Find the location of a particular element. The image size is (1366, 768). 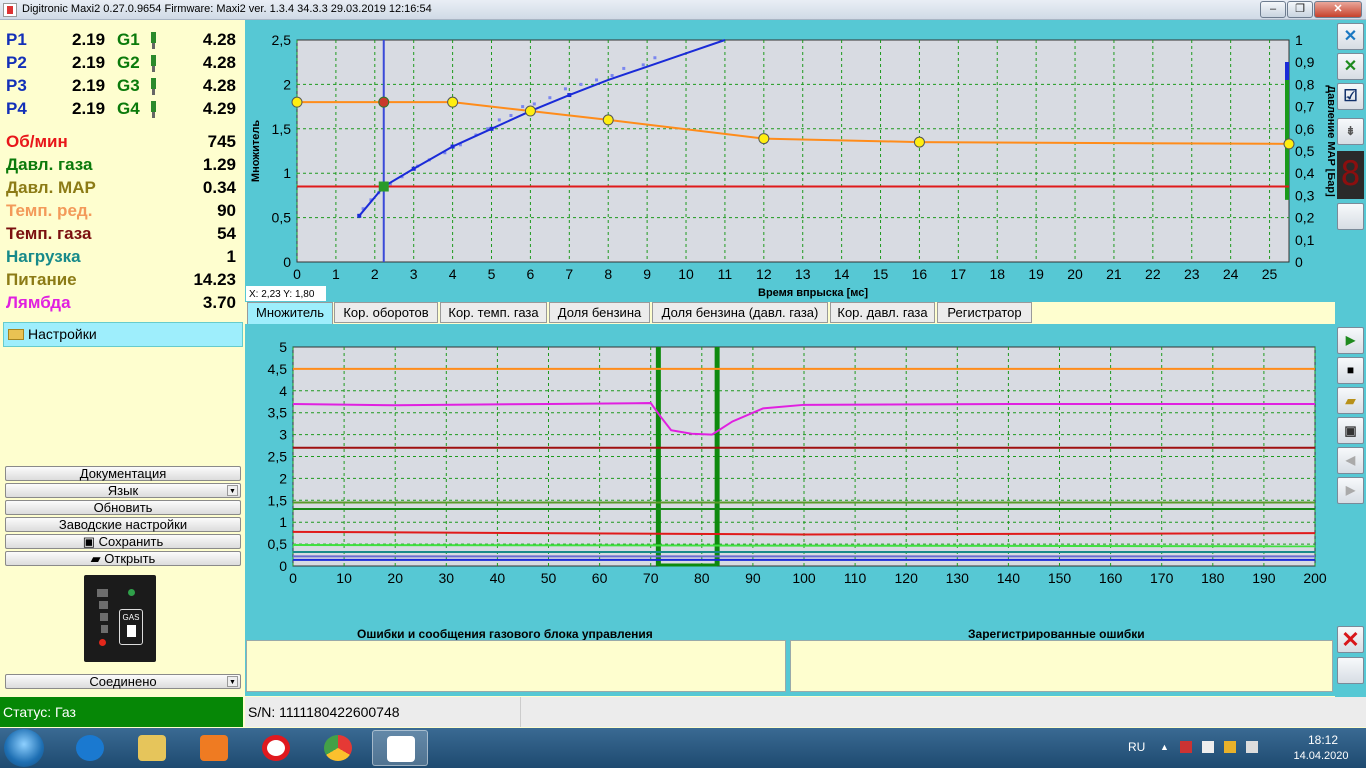

clear-errors-button: ✕ is located at coordinates (1350, 639).